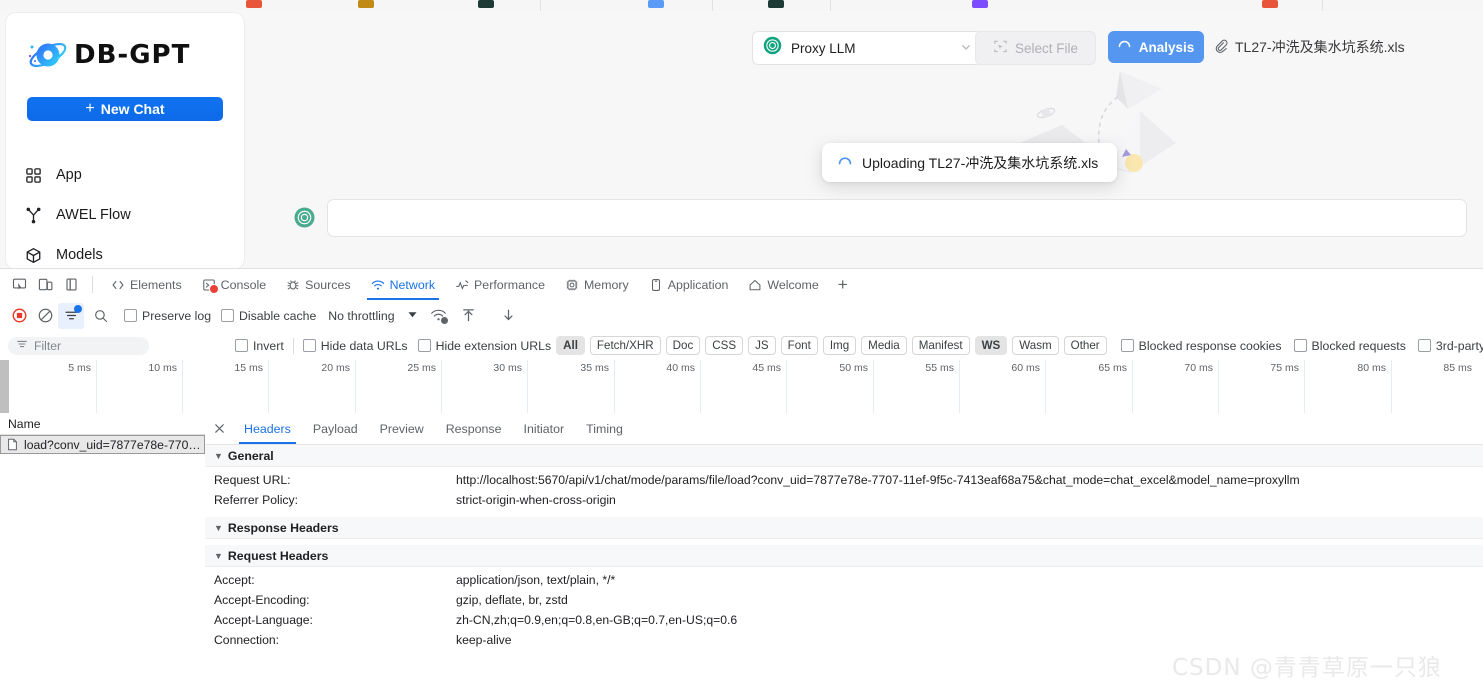  I want to click on overview-tick-label: 80 ms, so click(1371, 368).